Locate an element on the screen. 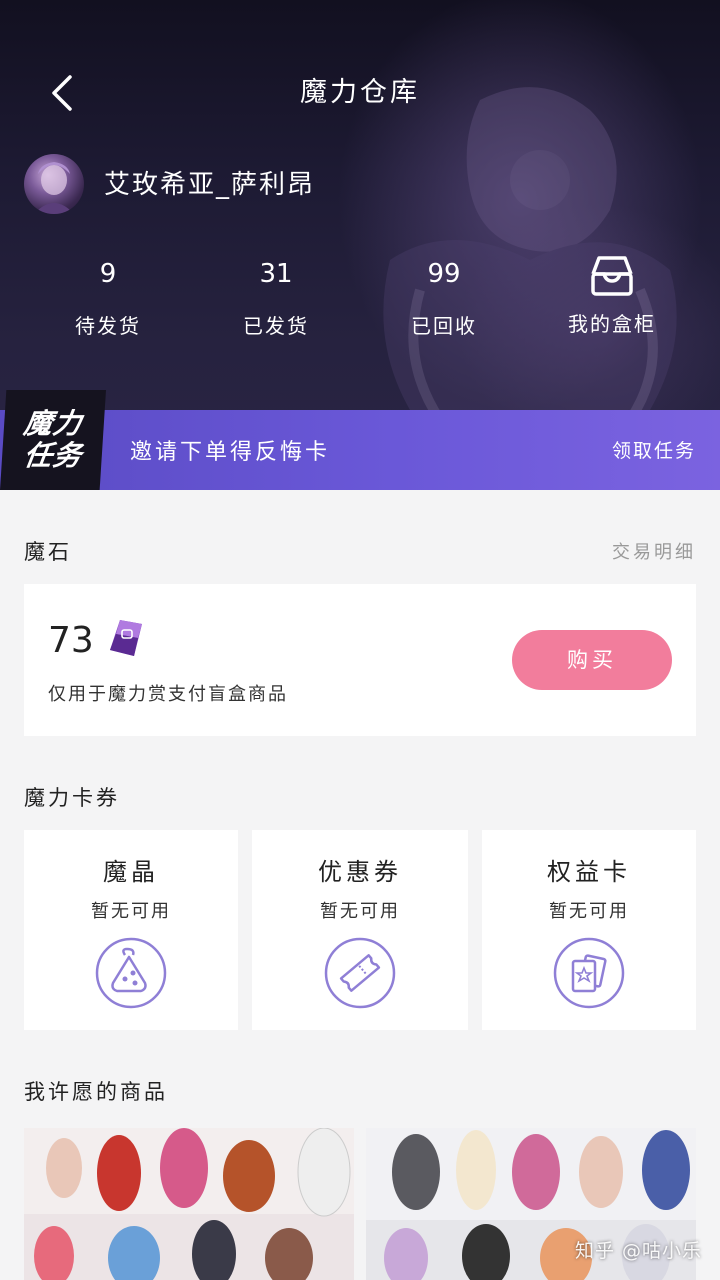  stat-label: 已回收 is located at coordinates (444, 326).